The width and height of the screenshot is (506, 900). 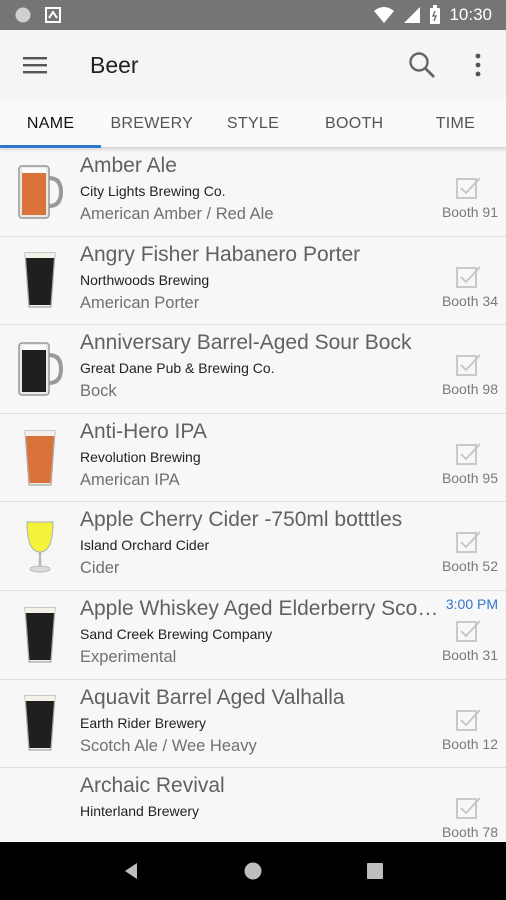 What do you see at coordinates (469, 654) in the screenshot?
I see `booth-number: Booth 31` at bounding box center [469, 654].